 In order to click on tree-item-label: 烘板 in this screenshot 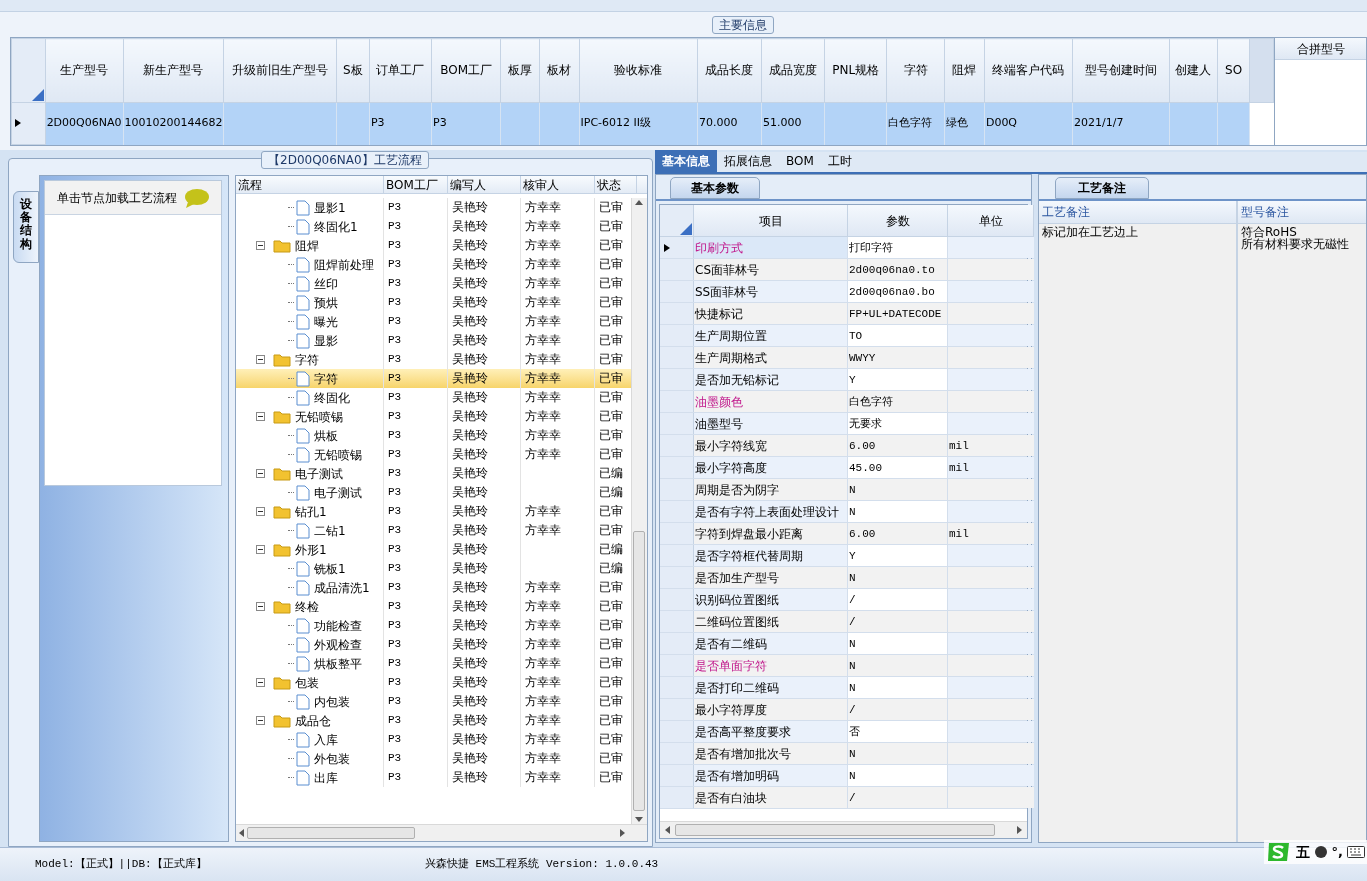, I will do `click(326, 435)`.